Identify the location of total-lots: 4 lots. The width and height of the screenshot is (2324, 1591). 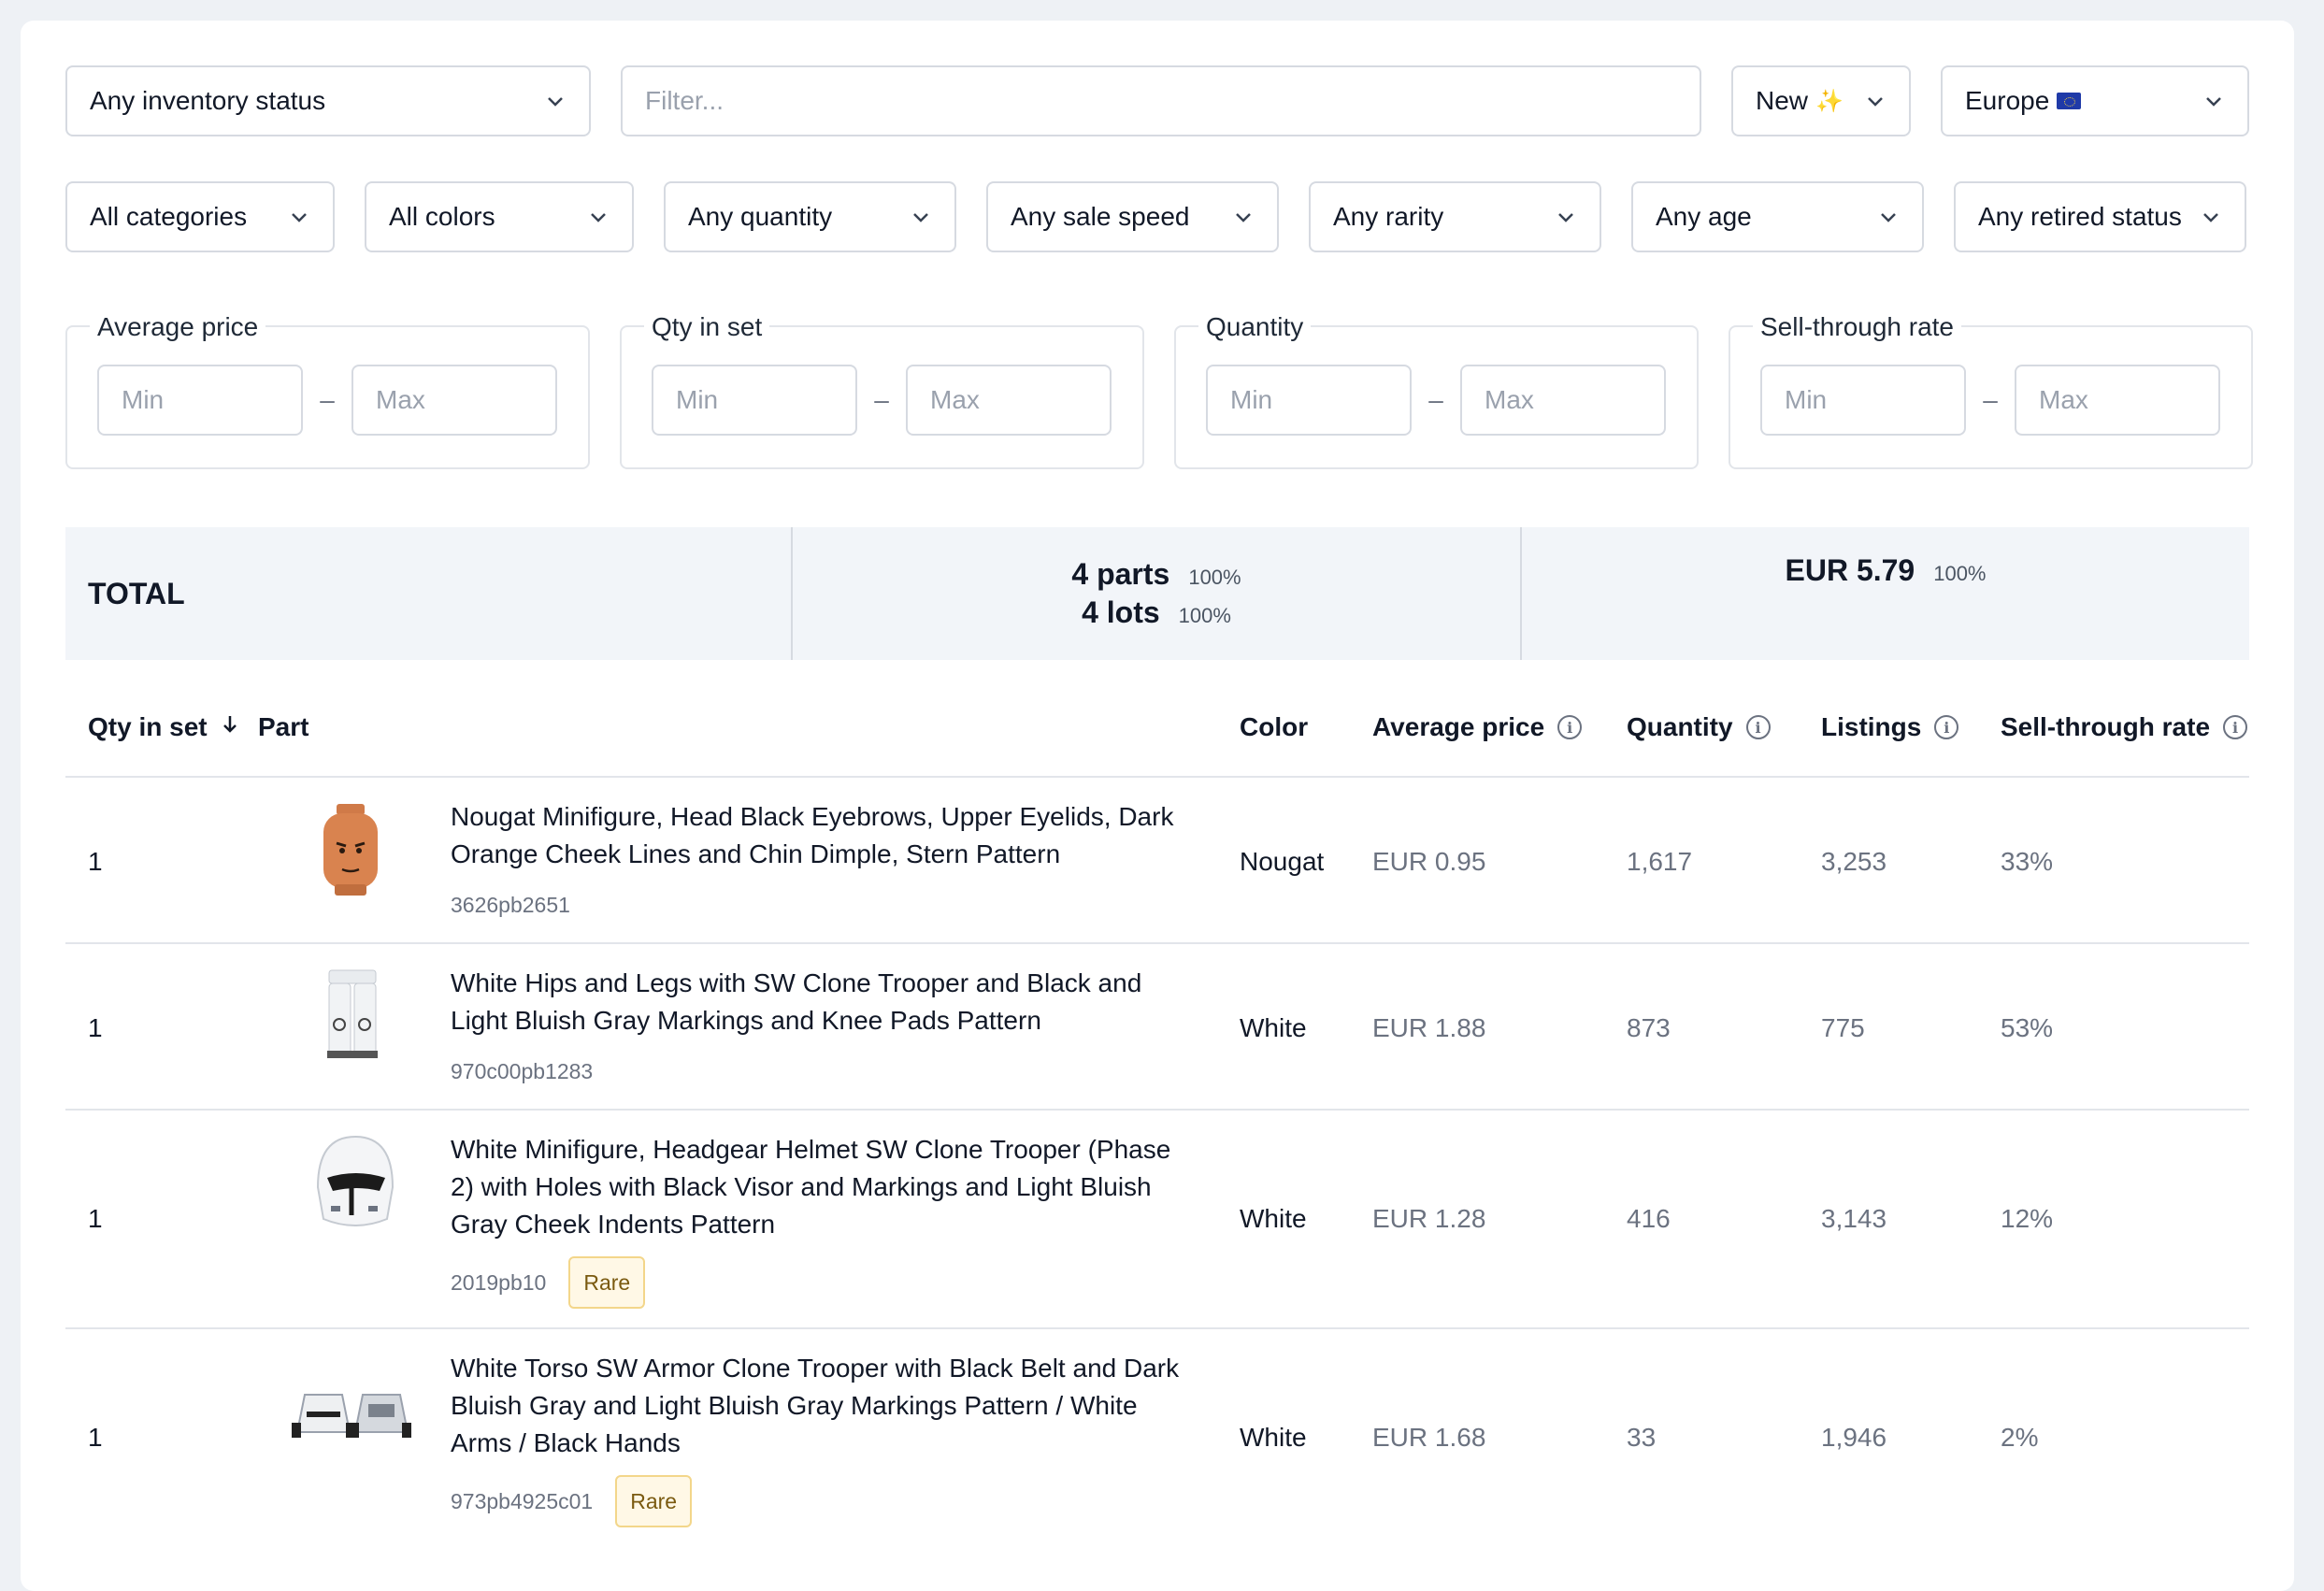
(1121, 612).